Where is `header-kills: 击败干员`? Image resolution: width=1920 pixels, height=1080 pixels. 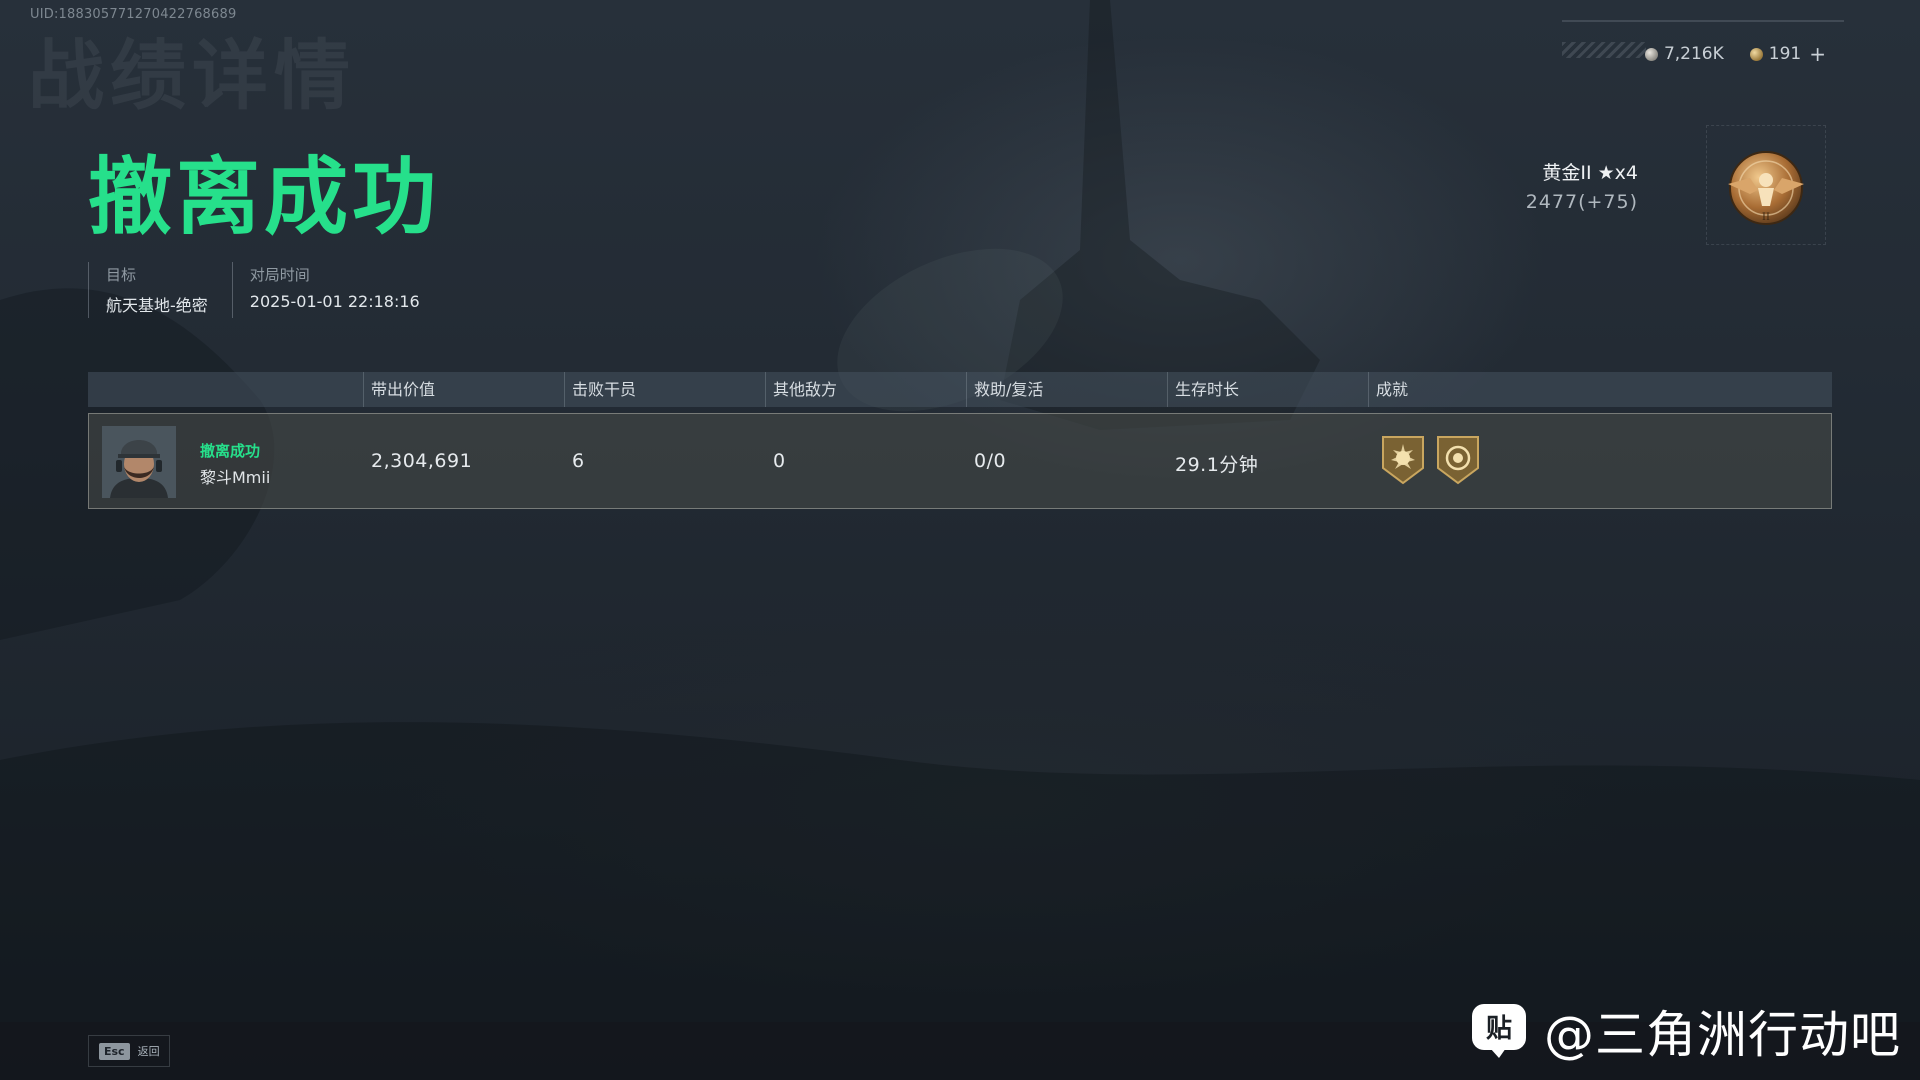
header-kills: 击败干员 is located at coordinates (600, 389).